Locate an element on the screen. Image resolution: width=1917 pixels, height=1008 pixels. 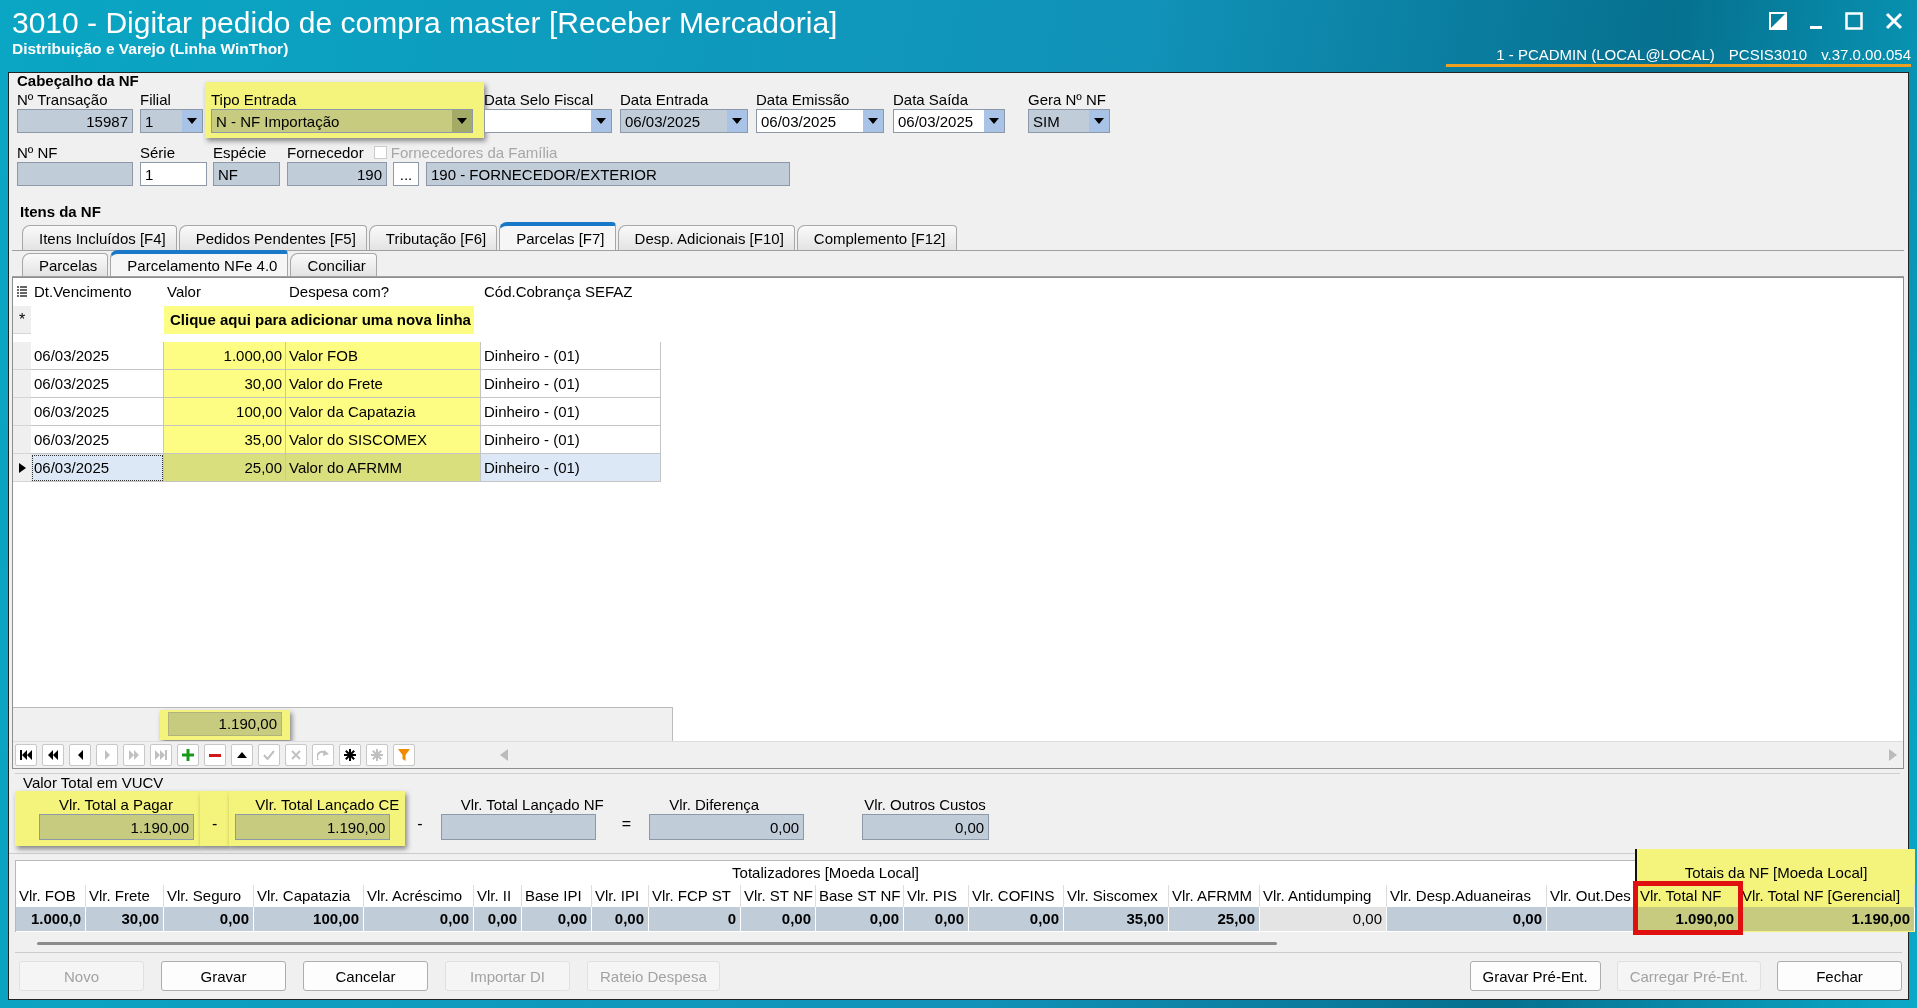
tab: Parcelas is located at coordinates (65, 264).